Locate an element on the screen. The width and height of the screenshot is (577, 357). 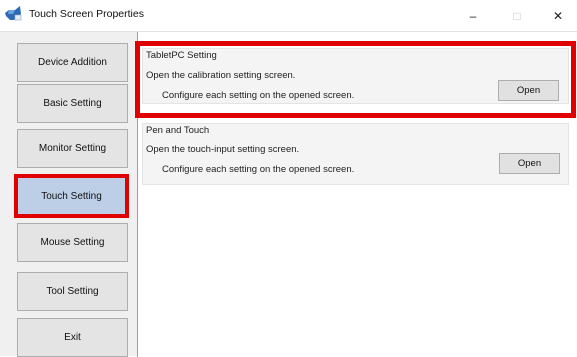
group-description: Open the touch-input setting screen. is located at coordinates (223, 149).